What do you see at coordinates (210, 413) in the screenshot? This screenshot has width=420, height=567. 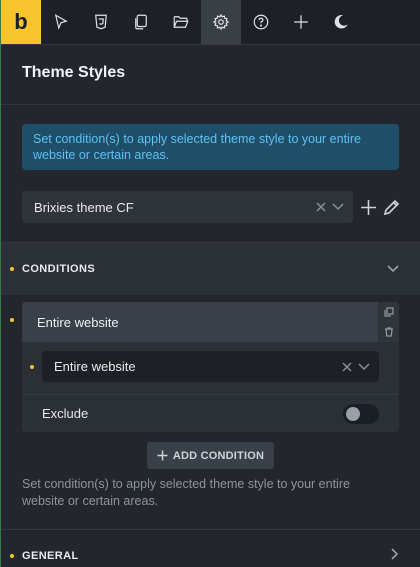 I see `exclude-row: Exclude` at bounding box center [210, 413].